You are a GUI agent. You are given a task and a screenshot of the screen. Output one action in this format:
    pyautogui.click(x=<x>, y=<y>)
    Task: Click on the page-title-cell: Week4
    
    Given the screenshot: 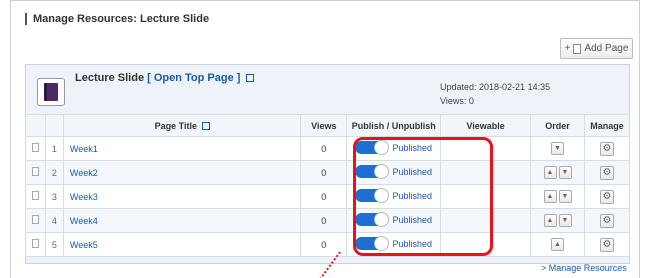 What is the action you would take?
    pyautogui.click(x=182, y=220)
    